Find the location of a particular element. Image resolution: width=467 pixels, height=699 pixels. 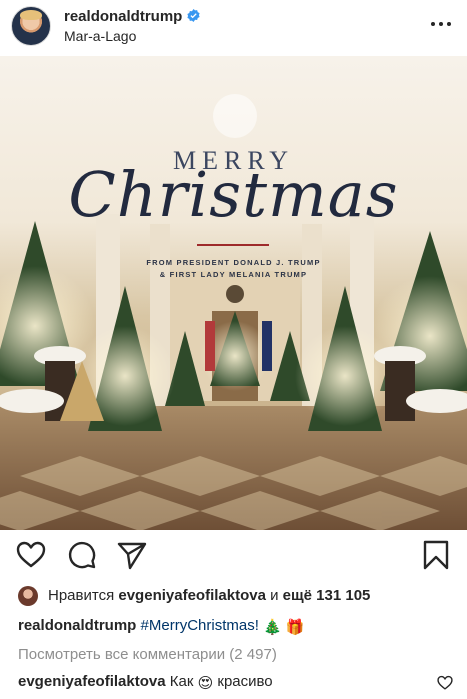

view-all-comments-link: Посмотреть все комментарии (2 497) is located at coordinates (147, 654).